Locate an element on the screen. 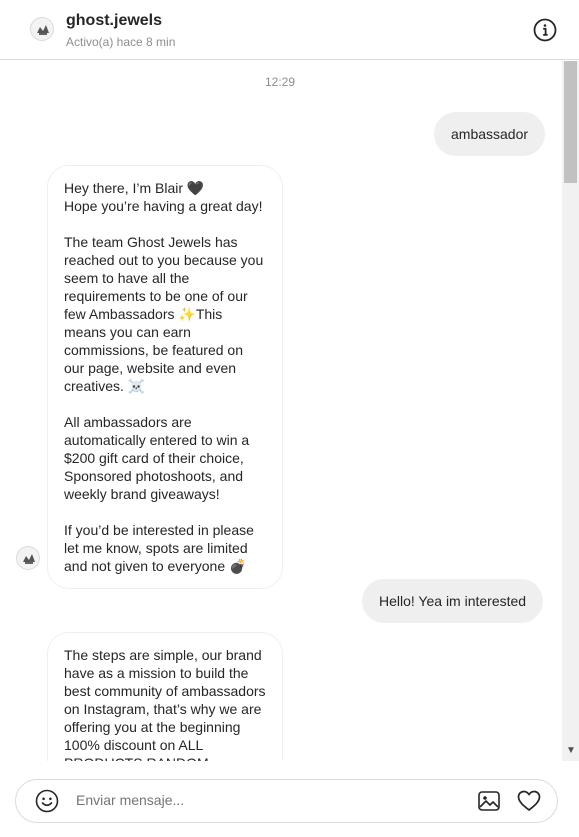 The height and width of the screenshot is (837, 579). profile-avatar is located at coordinates (42, 29).